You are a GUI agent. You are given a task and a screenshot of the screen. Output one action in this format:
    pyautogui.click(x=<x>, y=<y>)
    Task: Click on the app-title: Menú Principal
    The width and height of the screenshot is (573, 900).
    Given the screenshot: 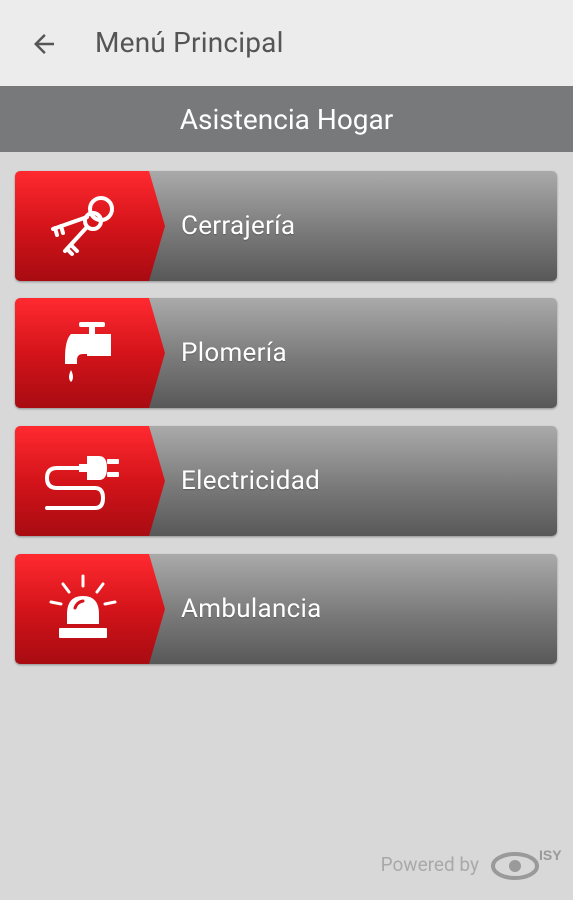 What is the action you would take?
    pyautogui.click(x=189, y=42)
    